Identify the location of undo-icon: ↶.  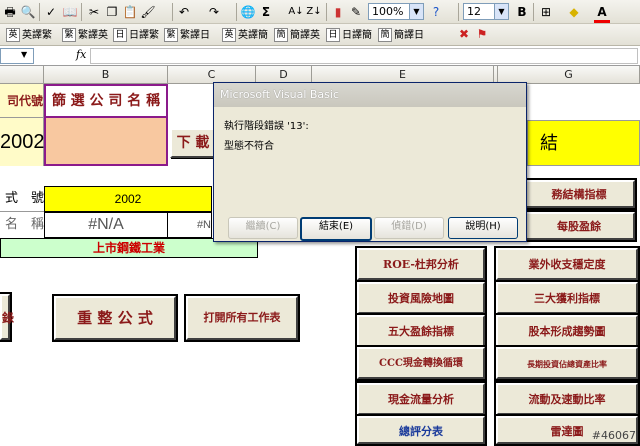
(184, 12).